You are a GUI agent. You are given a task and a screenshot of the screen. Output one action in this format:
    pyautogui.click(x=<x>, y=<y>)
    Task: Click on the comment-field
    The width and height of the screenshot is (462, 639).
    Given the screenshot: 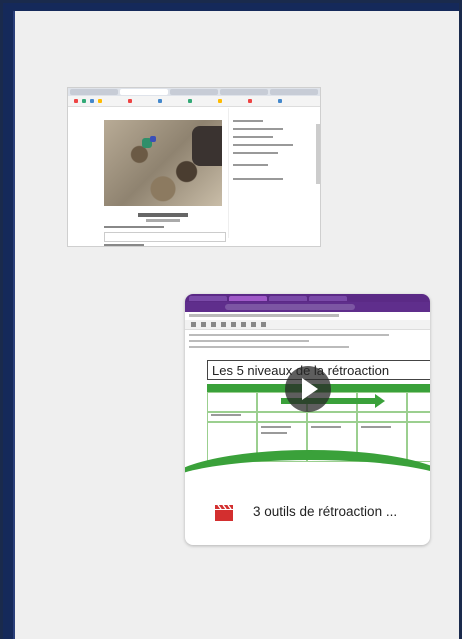 What is the action you would take?
    pyautogui.click(x=165, y=237)
    